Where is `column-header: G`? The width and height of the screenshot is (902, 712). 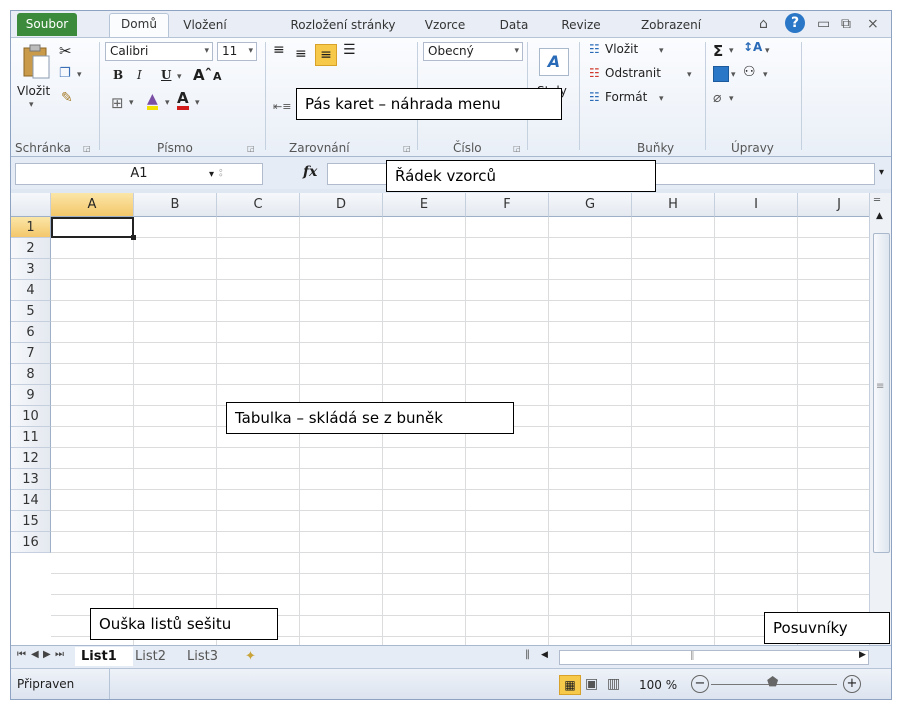 column-header: G is located at coordinates (590, 205).